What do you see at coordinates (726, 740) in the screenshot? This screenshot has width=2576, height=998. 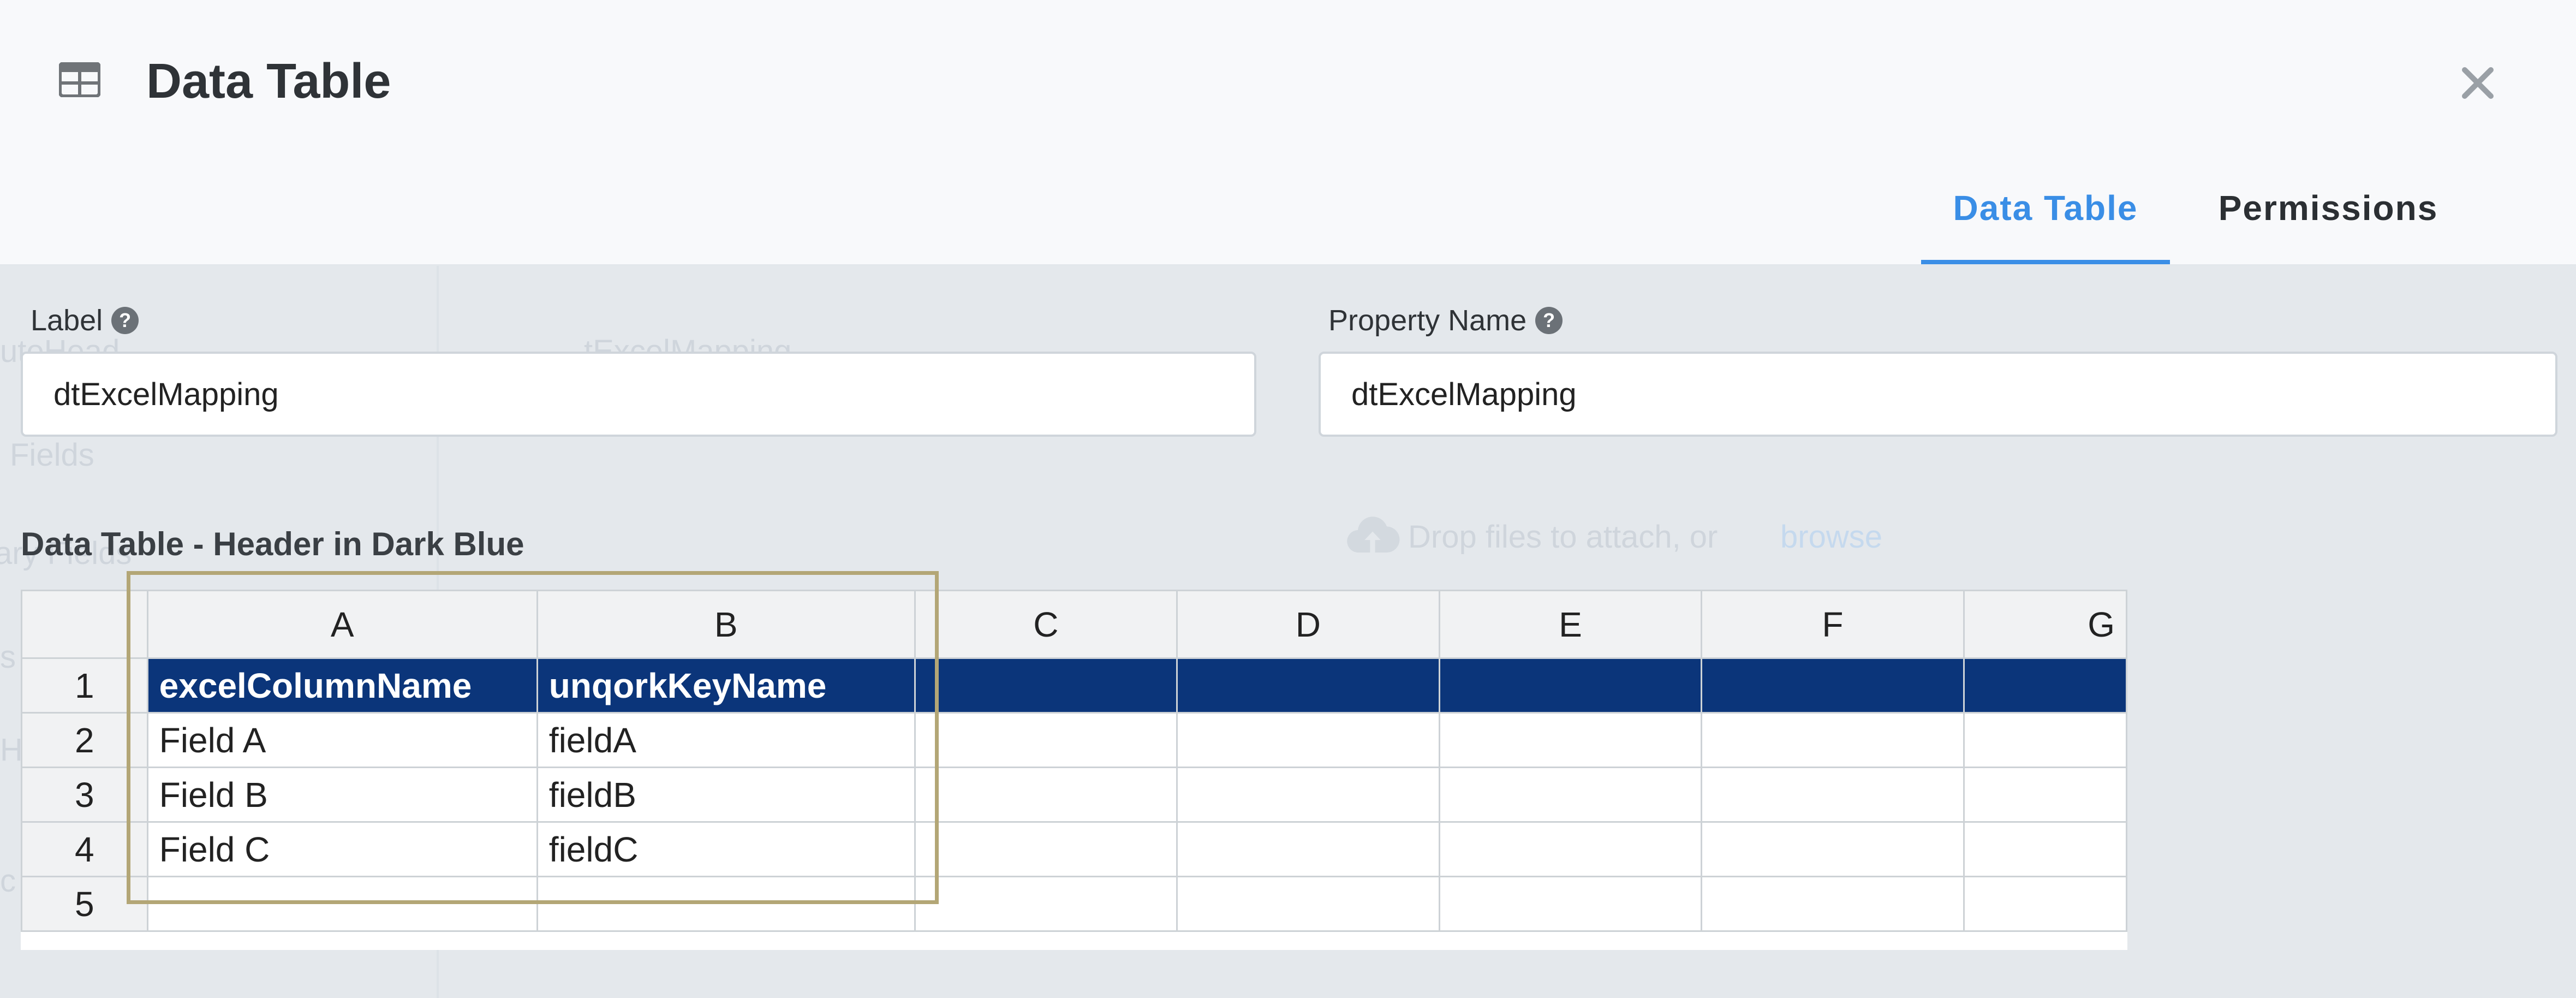 I see `table-cell: fieldA` at bounding box center [726, 740].